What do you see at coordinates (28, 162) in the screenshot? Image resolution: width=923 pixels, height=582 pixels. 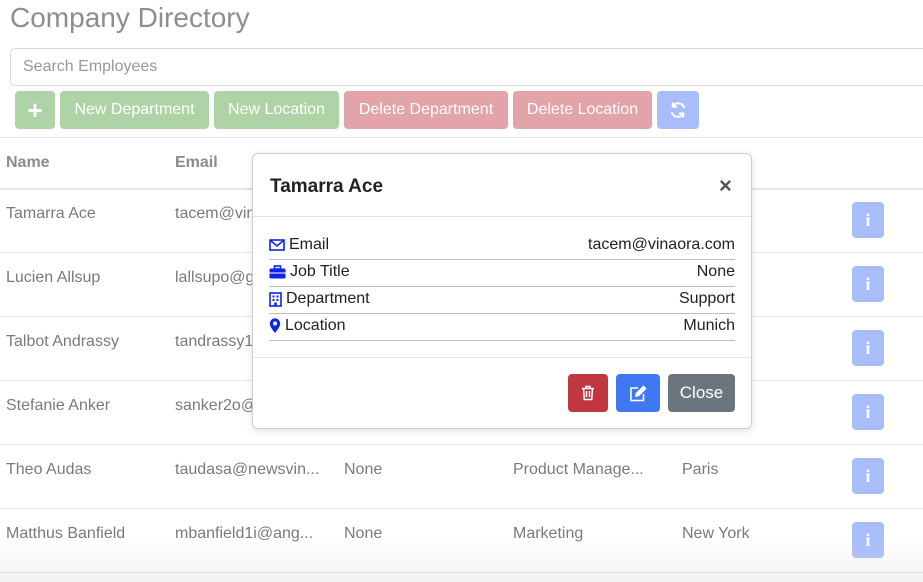 I see `column-header-name: Name` at bounding box center [28, 162].